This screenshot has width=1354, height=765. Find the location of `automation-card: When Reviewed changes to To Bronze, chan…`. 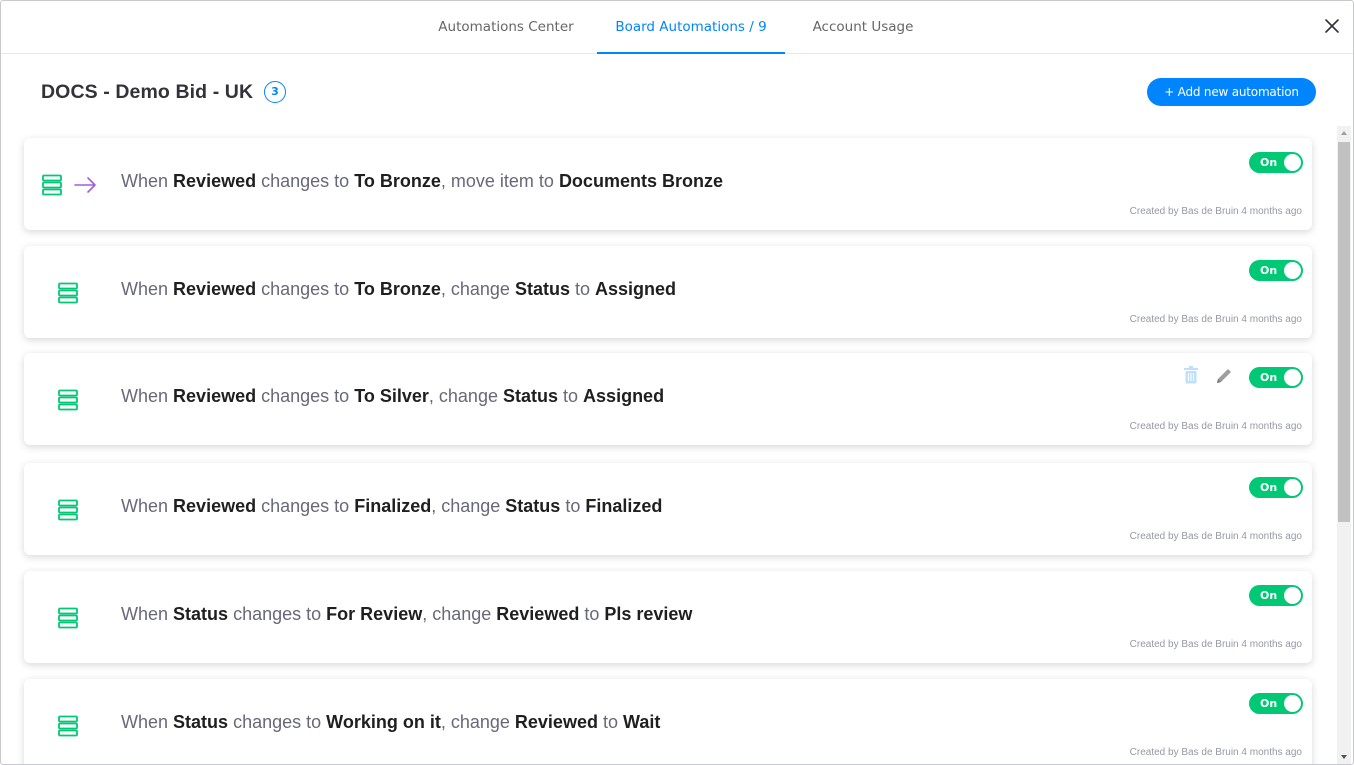

automation-card: When Reviewed changes to To Bronze, chan… is located at coordinates (668, 292).